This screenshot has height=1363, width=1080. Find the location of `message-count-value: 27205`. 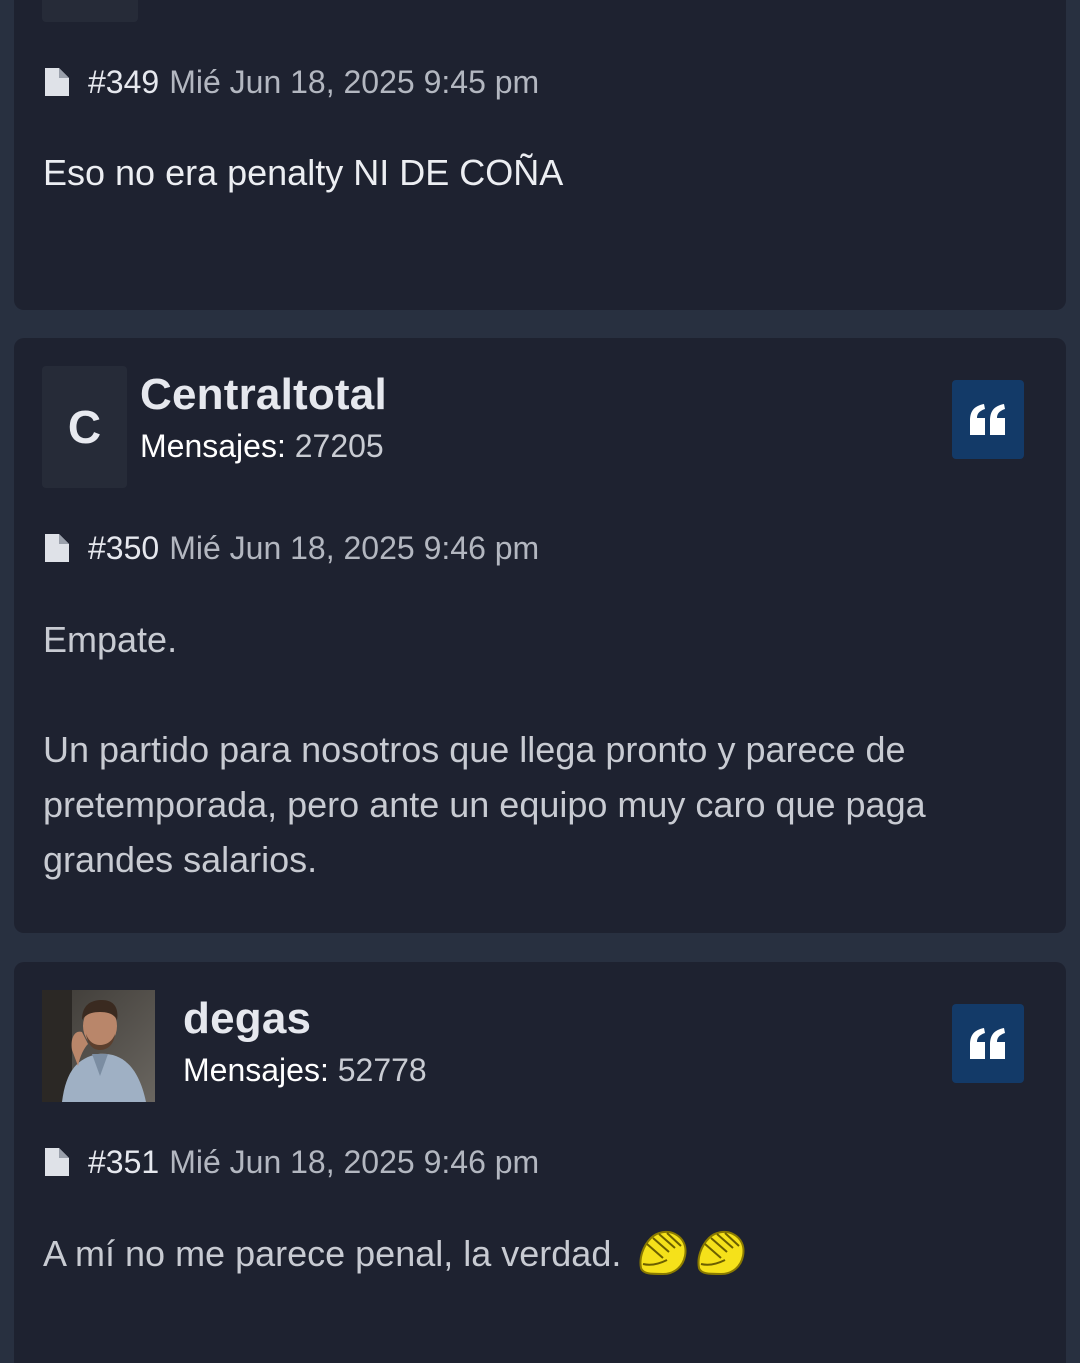

message-count-value: 27205 is located at coordinates (339, 446).